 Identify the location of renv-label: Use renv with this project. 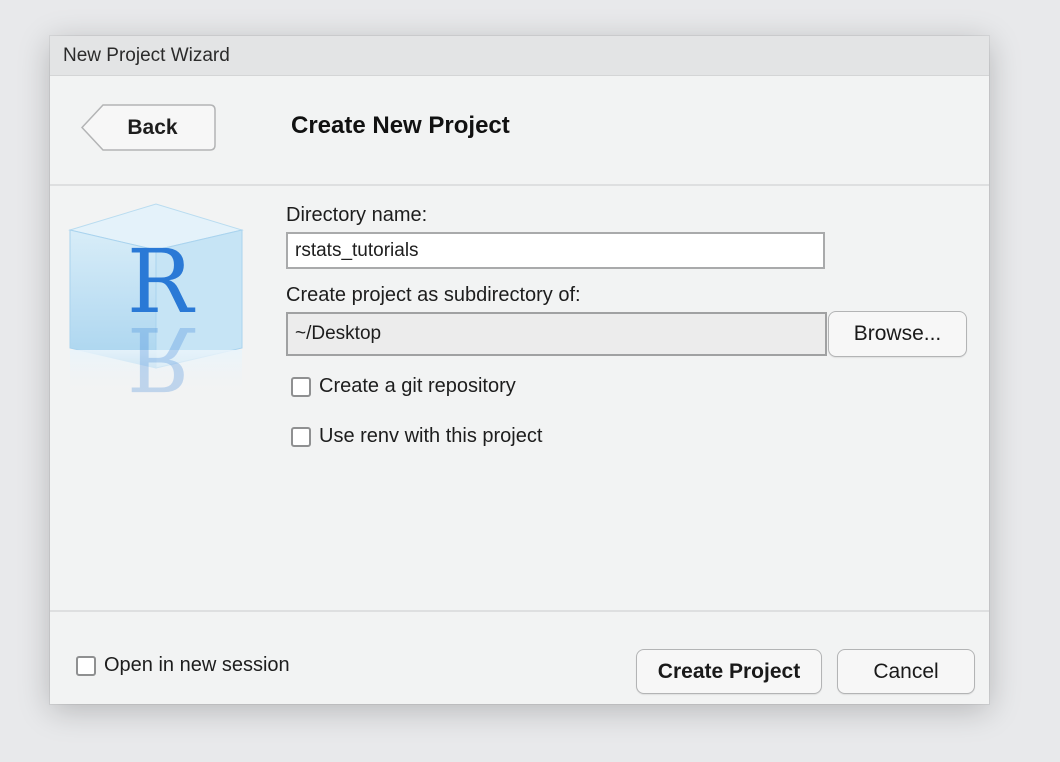
(431, 436).